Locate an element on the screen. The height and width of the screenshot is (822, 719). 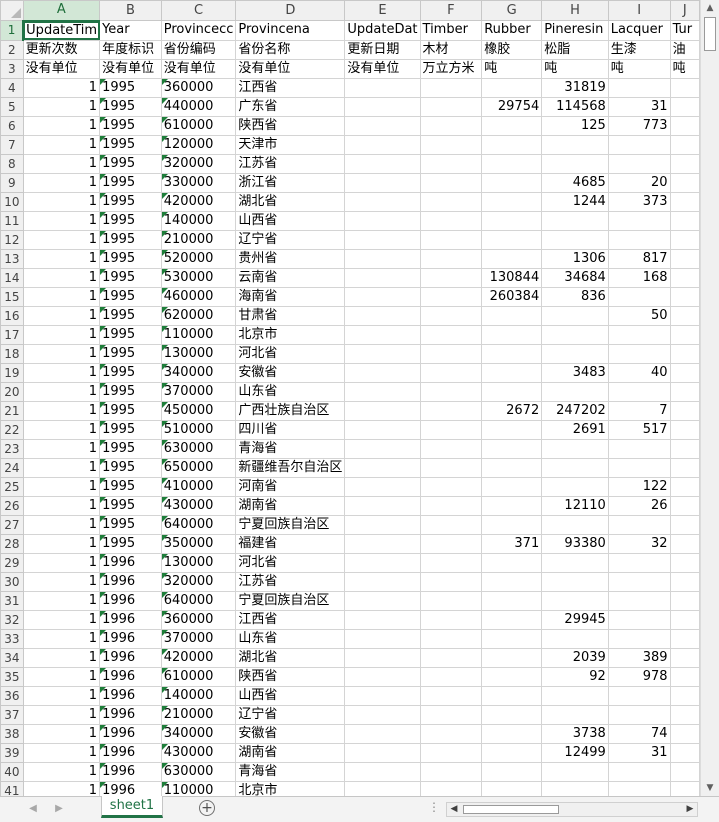
row-header: 12 is located at coordinates (12, 239).